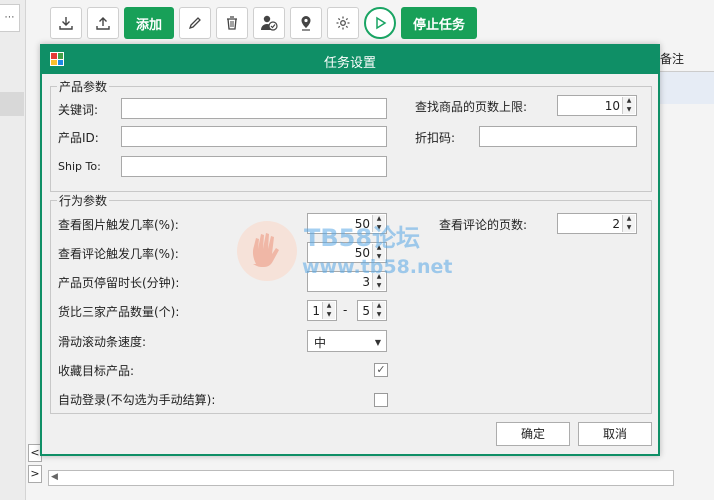  I want to click on scroll-speed-label: 滑动滚动条速度:, so click(102, 342).